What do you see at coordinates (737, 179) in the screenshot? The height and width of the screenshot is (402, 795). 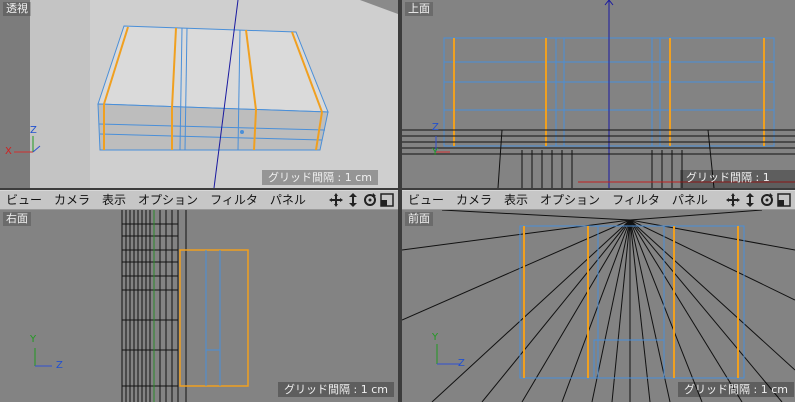 I see `grid-spacing-top: グリッド間隔 : 1 cm` at bounding box center [737, 179].